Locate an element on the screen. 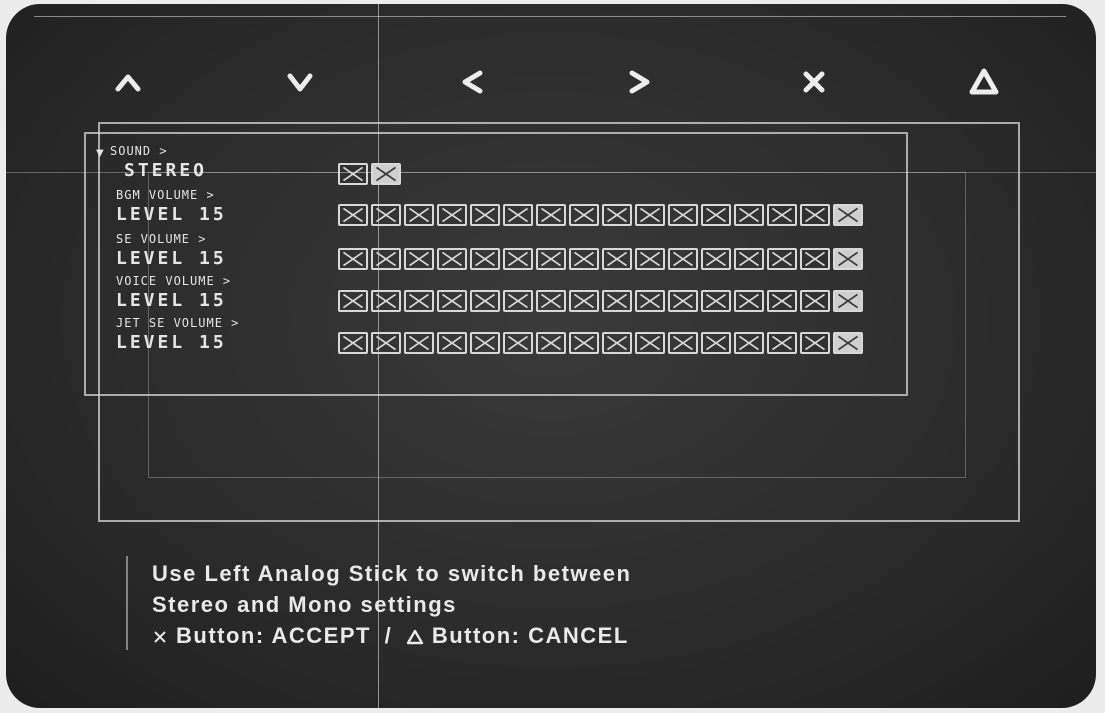  section-label-sound: SOUND > is located at coordinates (139, 151).